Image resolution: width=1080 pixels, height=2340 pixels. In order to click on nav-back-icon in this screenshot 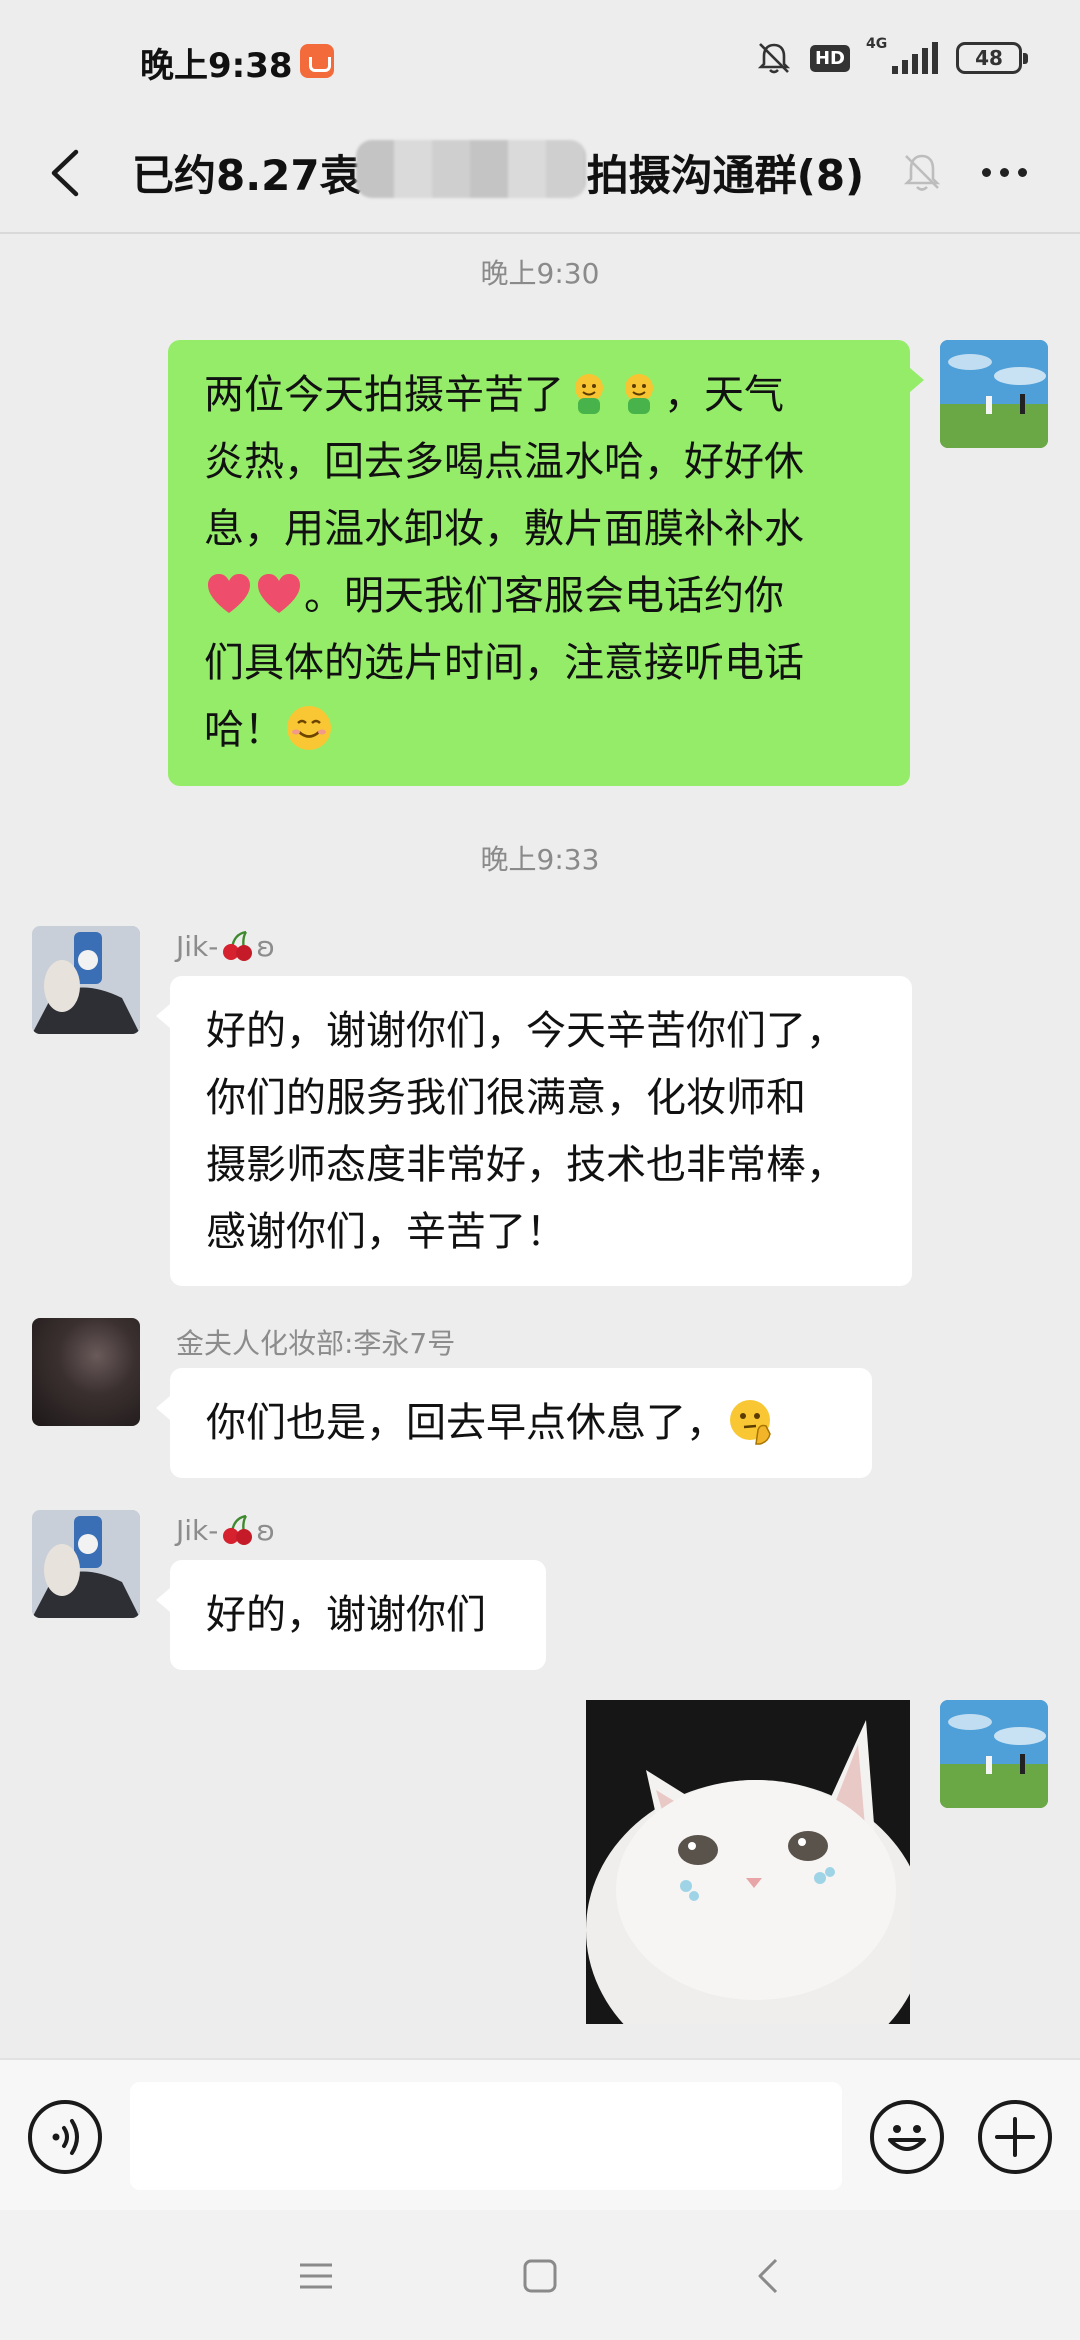, I will do `click(768, 2276)`.